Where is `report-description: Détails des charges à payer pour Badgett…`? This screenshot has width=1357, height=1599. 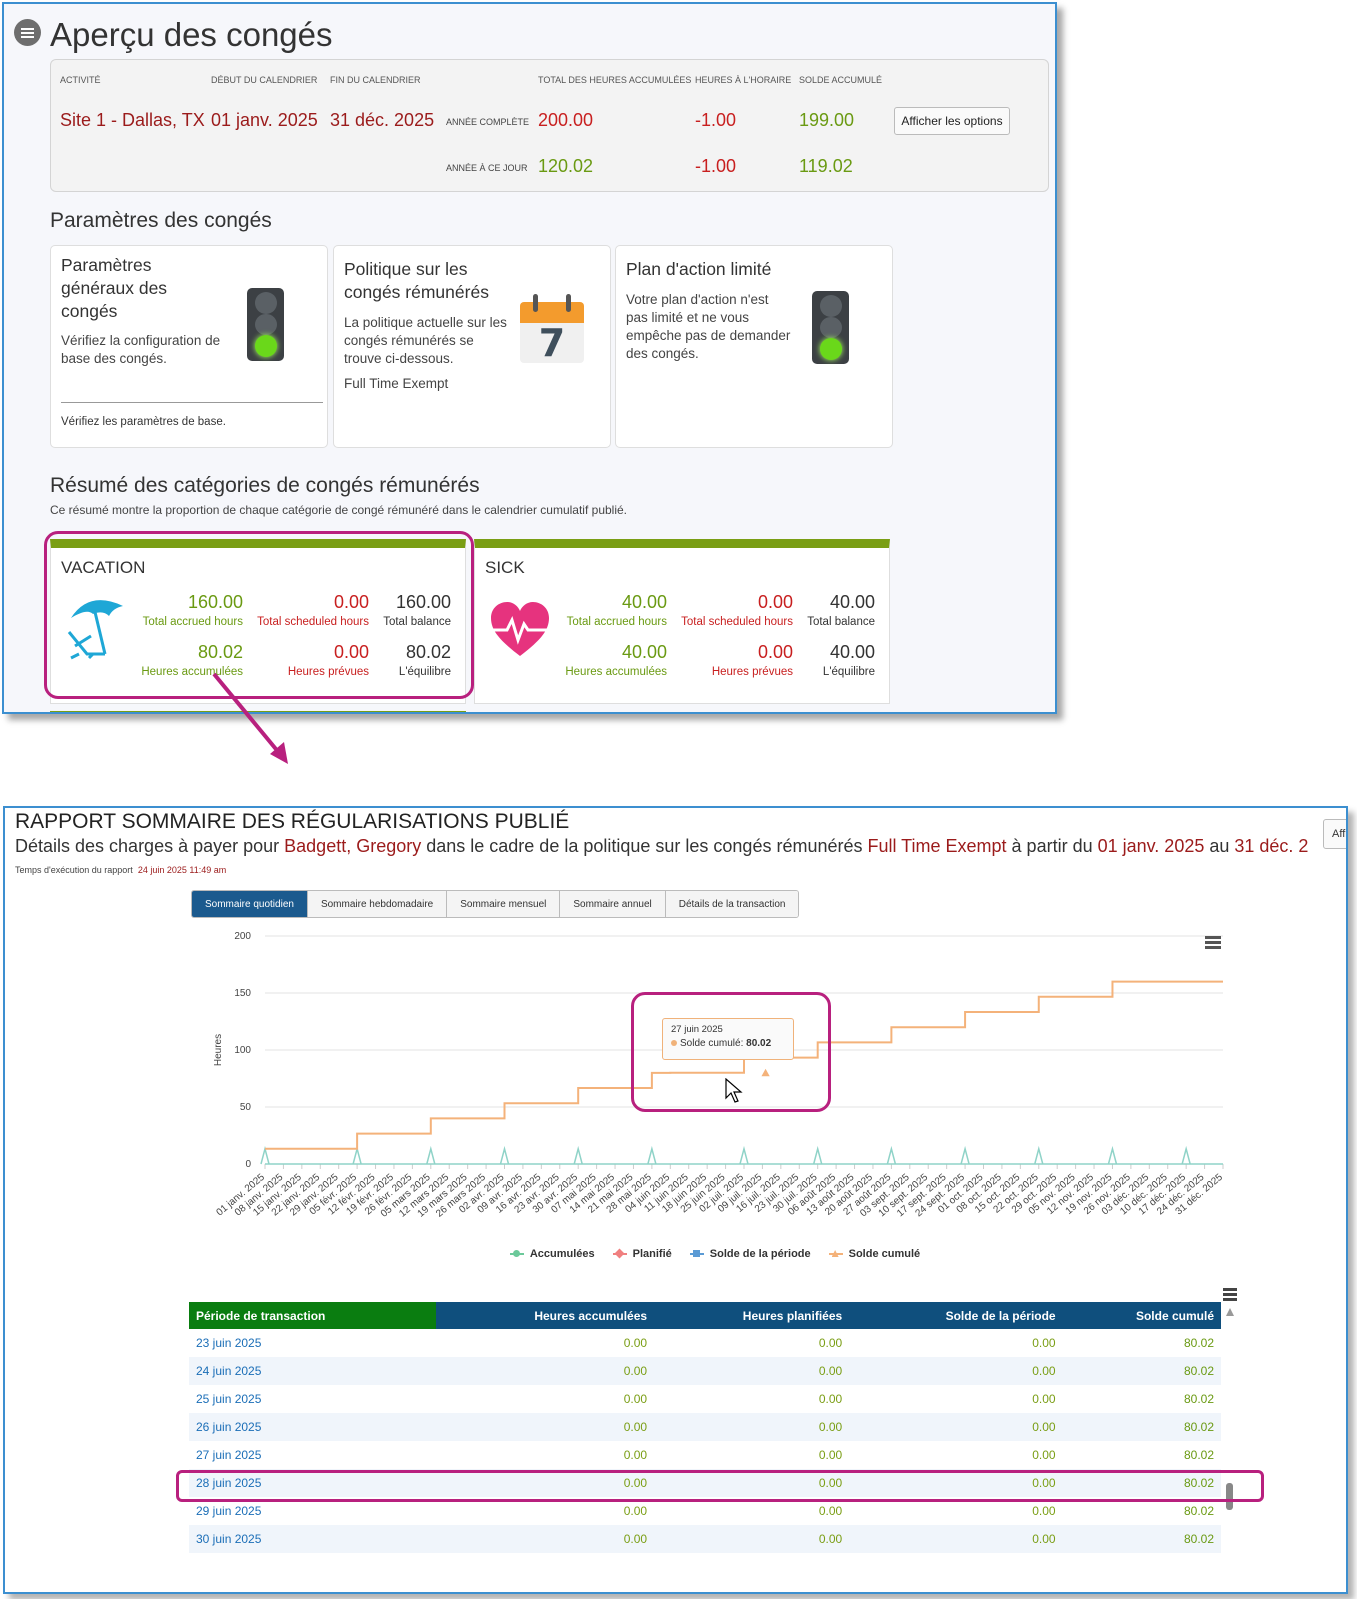 report-description: Détails des charges à payer pour Badgett… is located at coordinates (662, 846).